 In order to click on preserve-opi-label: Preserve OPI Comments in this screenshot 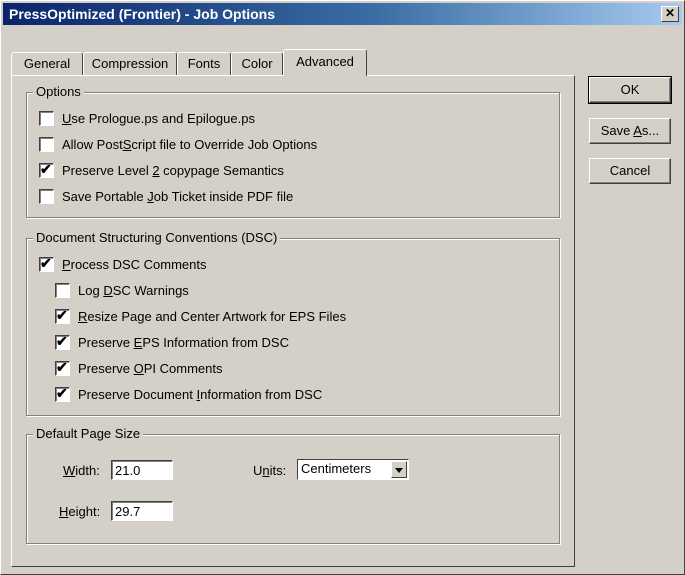, I will do `click(150, 368)`.